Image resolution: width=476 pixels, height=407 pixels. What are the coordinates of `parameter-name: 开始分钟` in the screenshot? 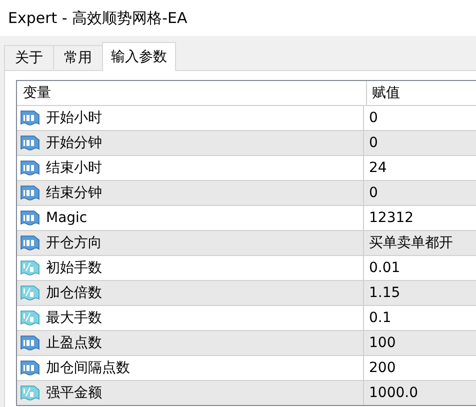 It's located at (74, 143).